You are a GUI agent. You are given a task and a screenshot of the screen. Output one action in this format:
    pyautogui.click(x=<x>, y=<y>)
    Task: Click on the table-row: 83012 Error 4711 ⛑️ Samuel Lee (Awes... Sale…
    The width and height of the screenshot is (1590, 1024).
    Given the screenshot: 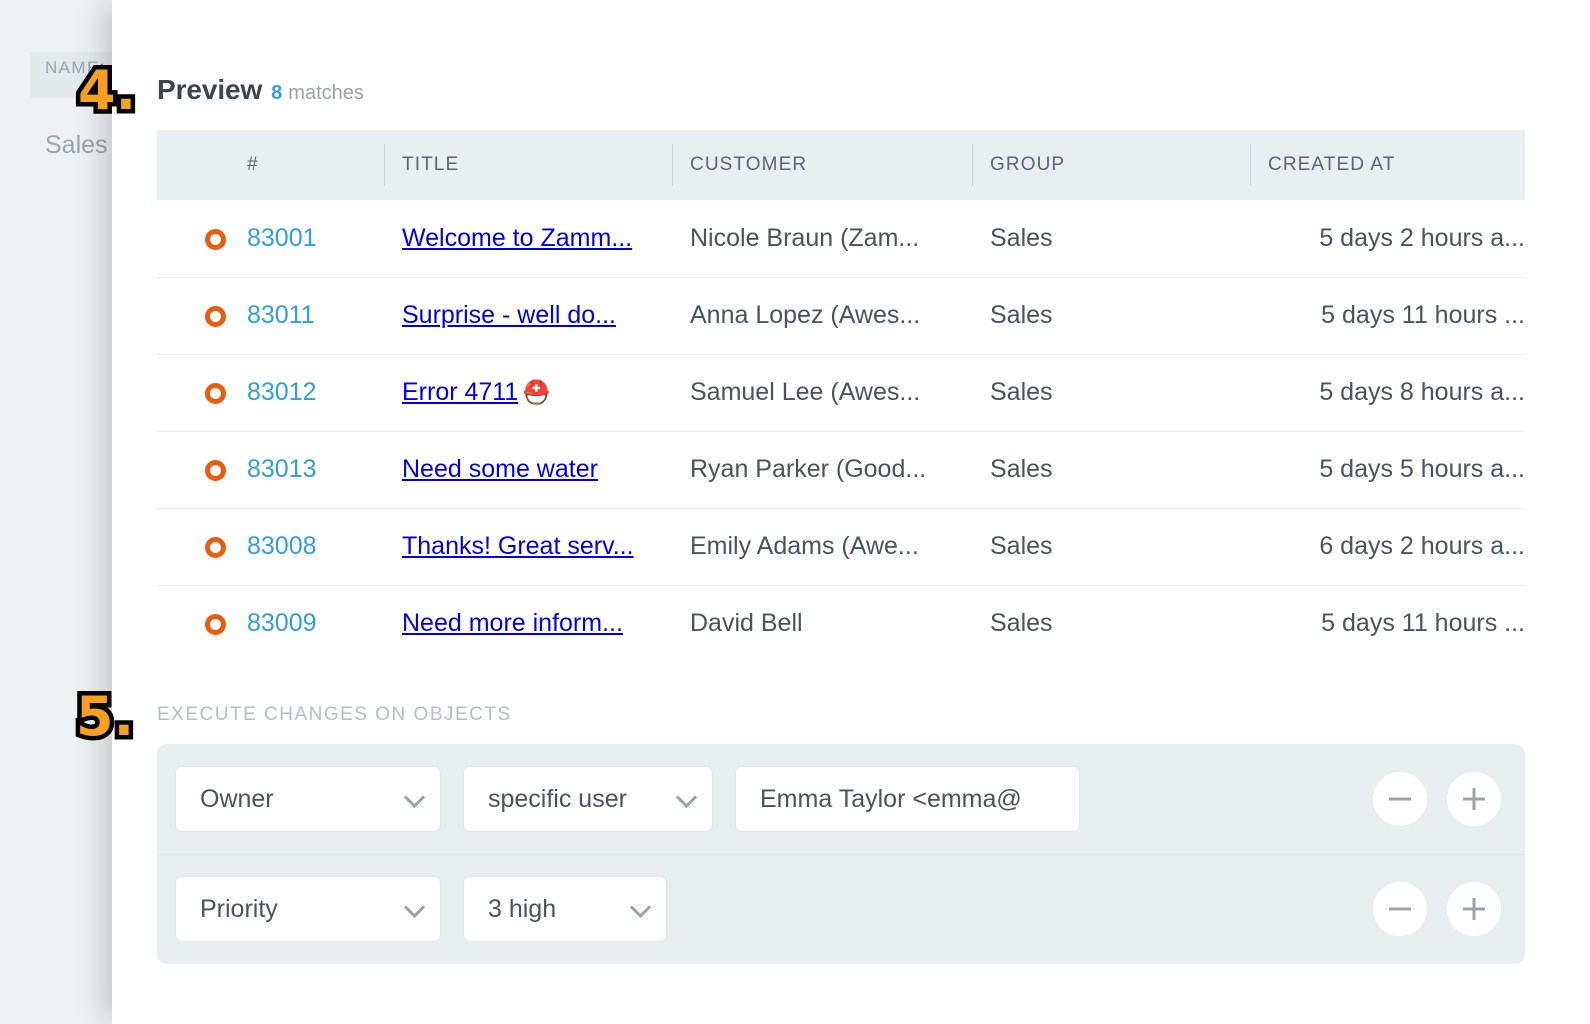 What is the action you would take?
    pyautogui.click(x=841, y=392)
    